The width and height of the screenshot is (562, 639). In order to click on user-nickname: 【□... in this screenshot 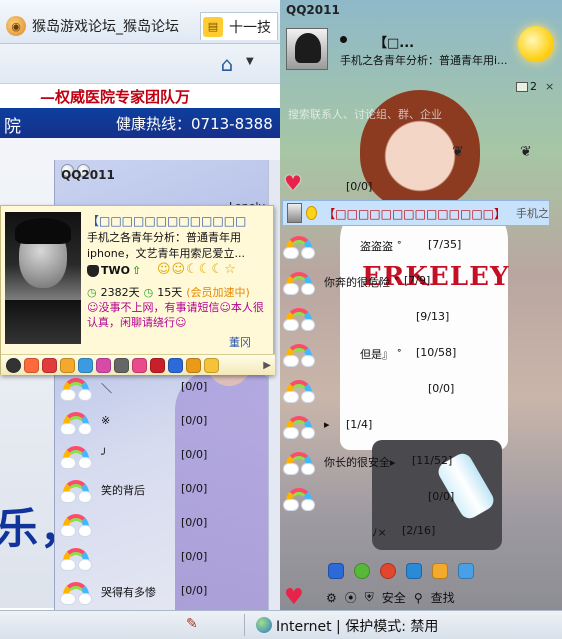, I will do `click(394, 41)`.